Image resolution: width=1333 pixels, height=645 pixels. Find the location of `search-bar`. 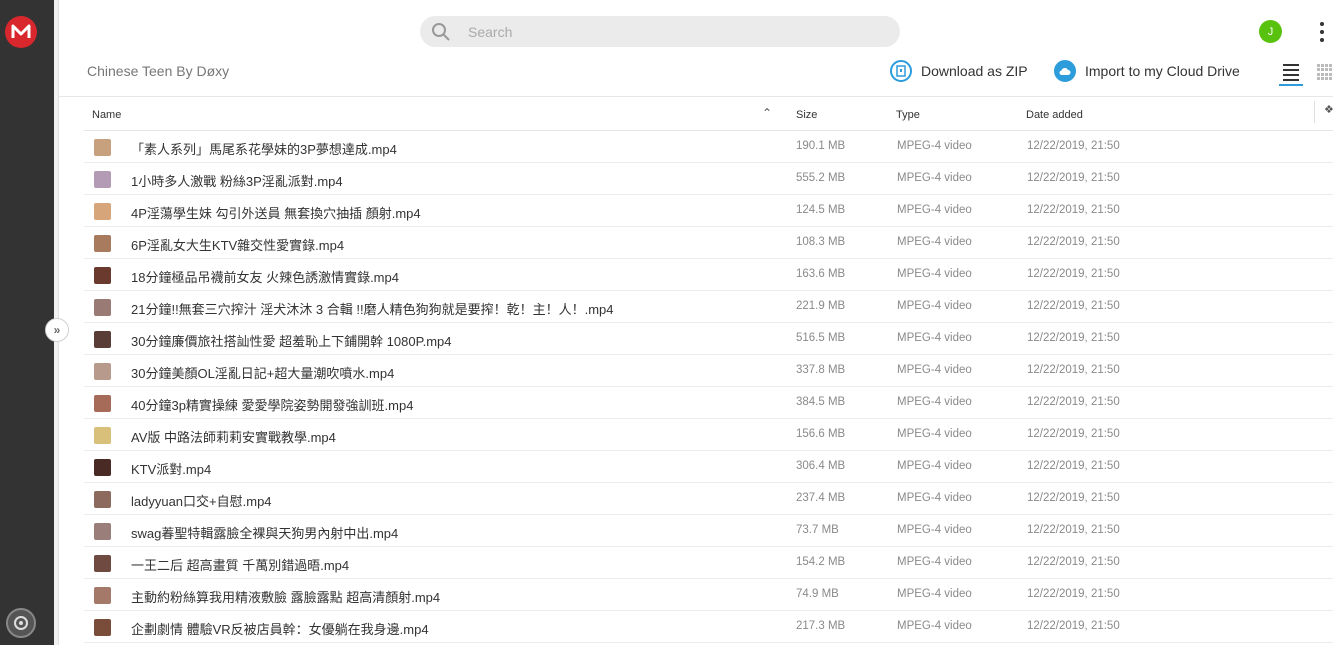

search-bar is located at coordinates (660, 31).